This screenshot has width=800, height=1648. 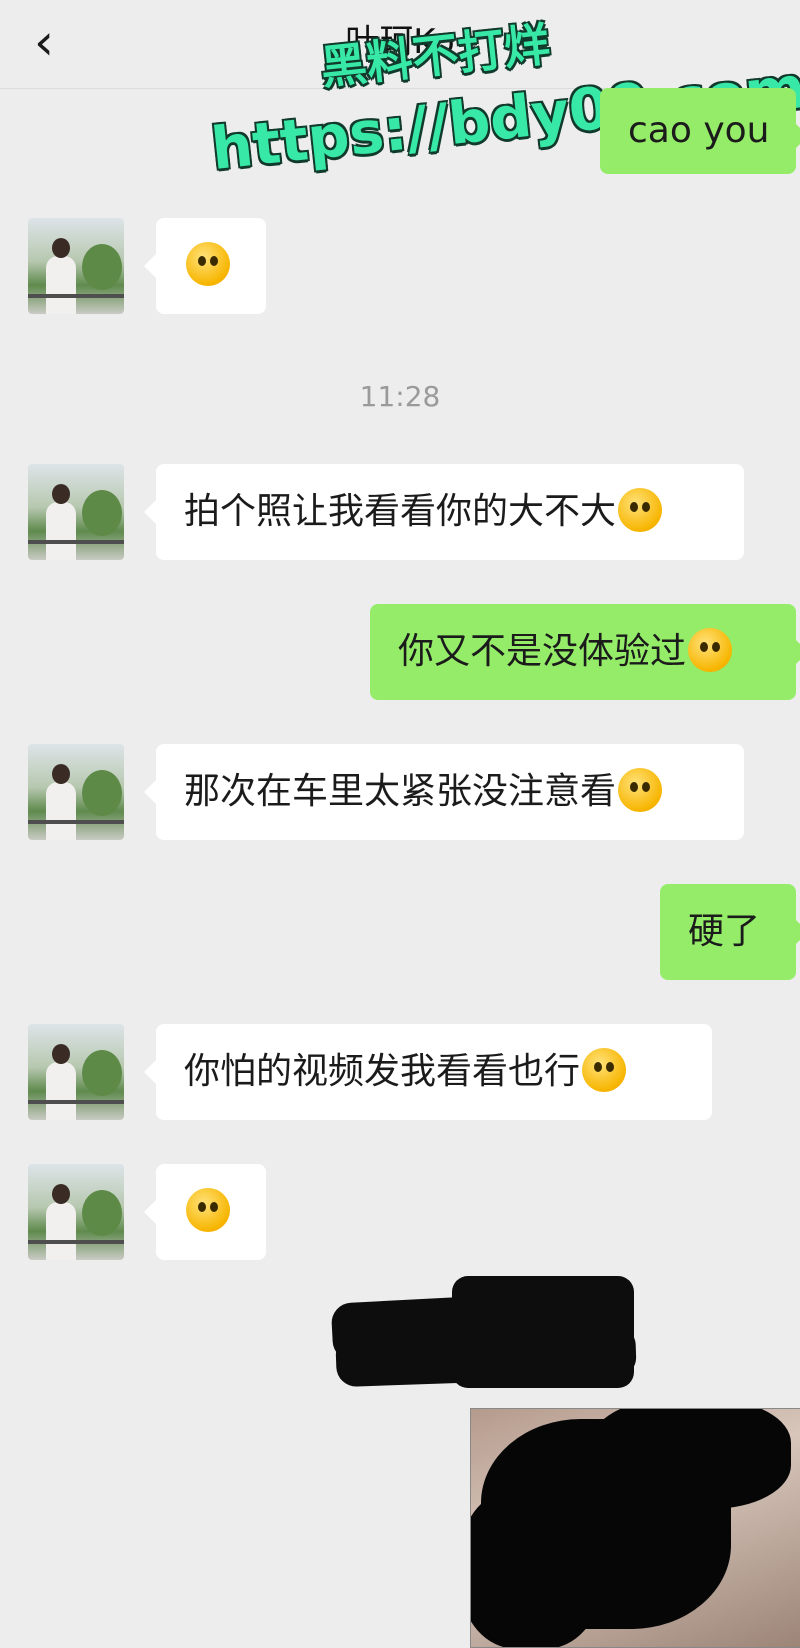 What do you see at coordinates (400, 396) in the screenshot?
I see `timestamp: 11:28` at bounding box center [400, 396].